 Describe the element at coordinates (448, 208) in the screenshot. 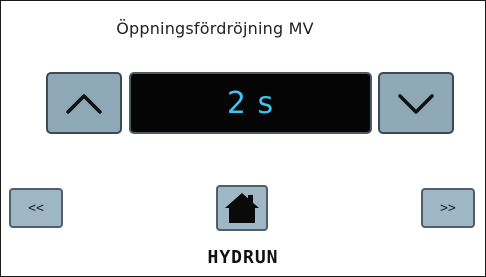

I see `next-button: >>` at that location.